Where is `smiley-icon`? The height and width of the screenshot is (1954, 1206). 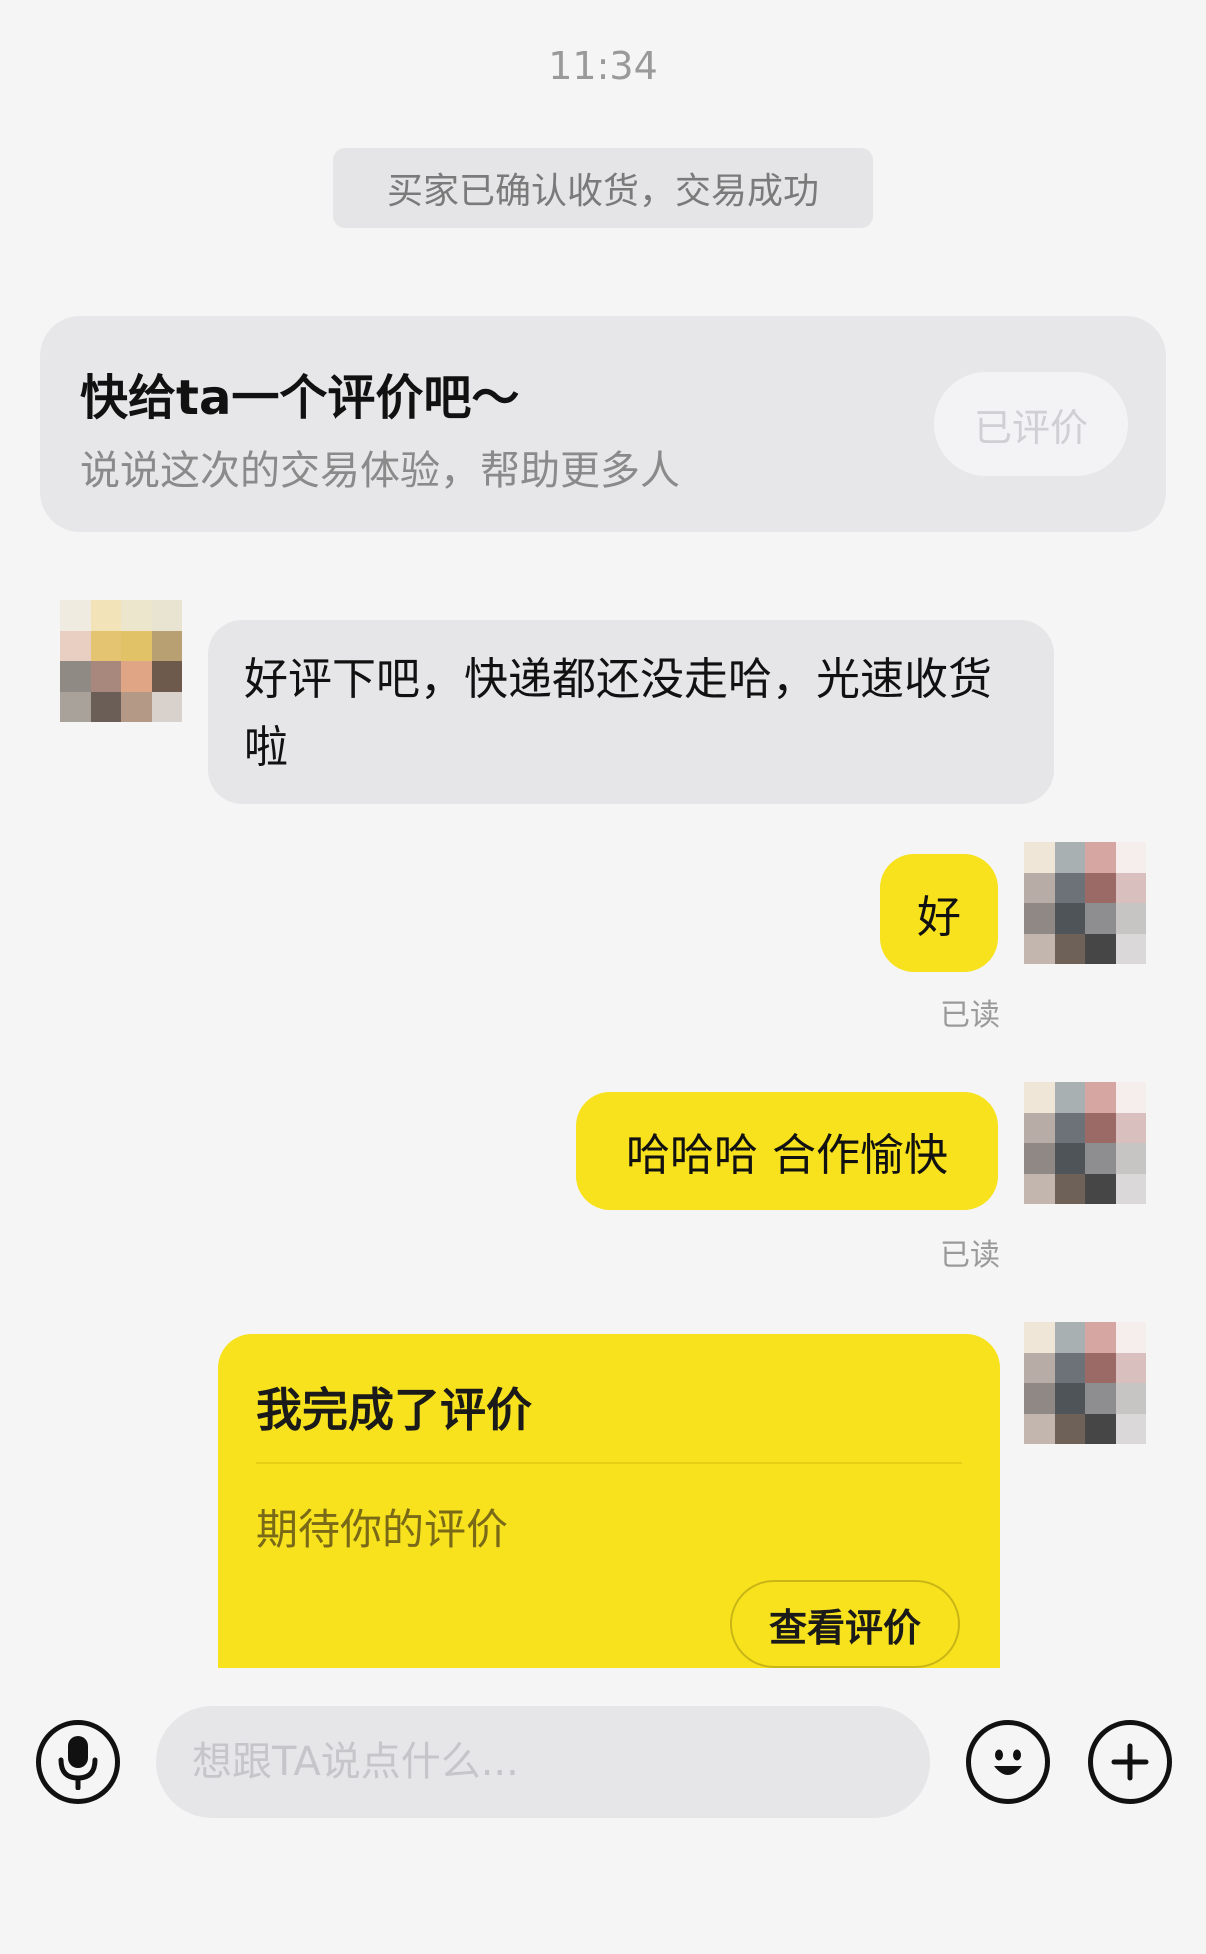
smiley-icon is located at coordinates (1008, 1762).